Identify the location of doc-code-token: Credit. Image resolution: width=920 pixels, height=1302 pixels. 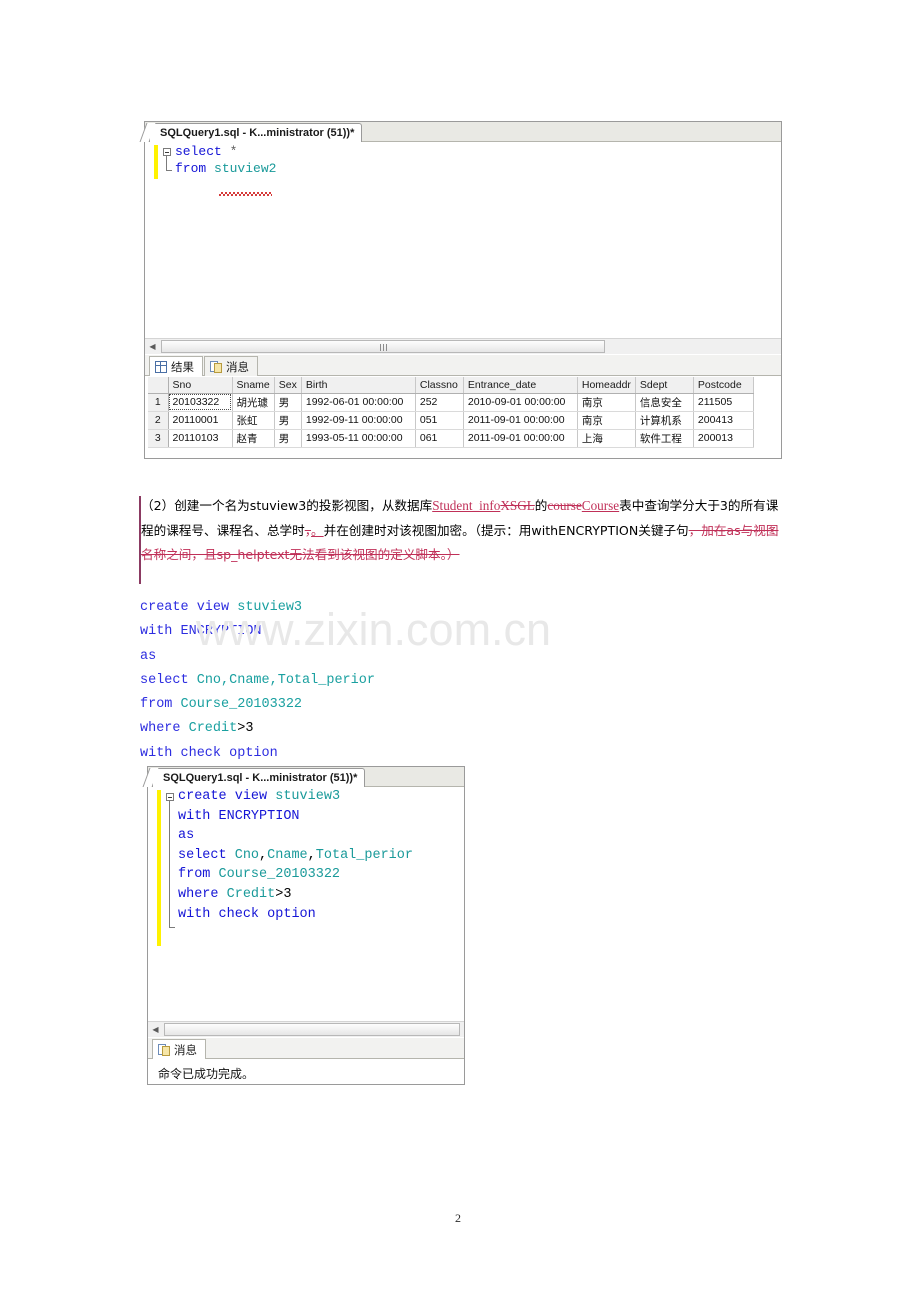
(213, 729).